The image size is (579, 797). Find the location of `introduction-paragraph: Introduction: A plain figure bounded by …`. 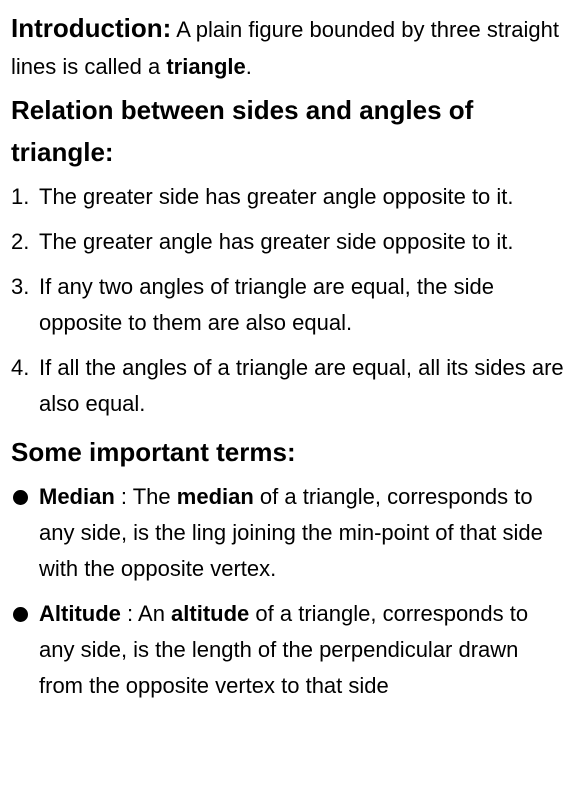

introduction-paragraph: Introduction: A plain figure bounded by … is located at coordinates (289, 47).